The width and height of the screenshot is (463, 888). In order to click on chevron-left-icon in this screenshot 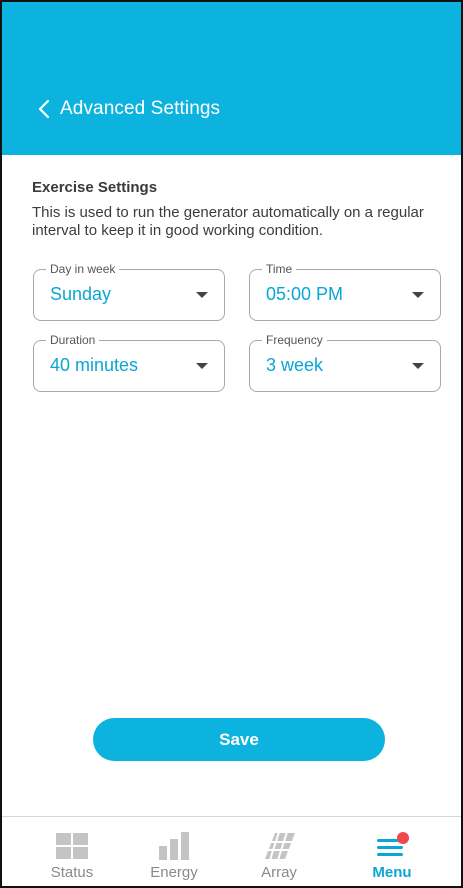, I will do `click(44, 109)`.